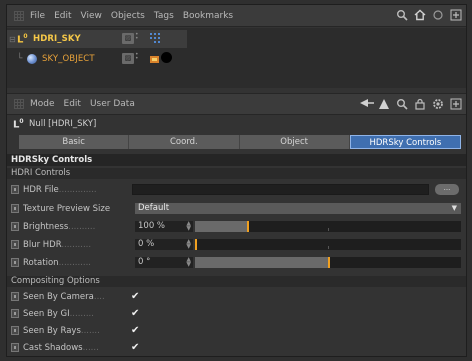  I want to click on blur-hdr-slider, so click(328, 244).